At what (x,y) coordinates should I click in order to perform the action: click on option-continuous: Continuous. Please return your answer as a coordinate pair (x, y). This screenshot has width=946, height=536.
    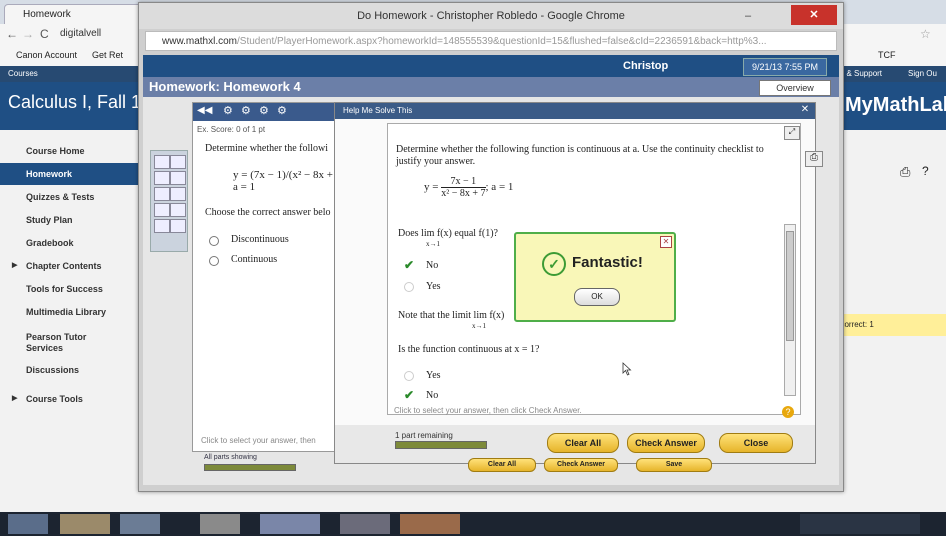
    Looking at the image, I should click on (254, 259).